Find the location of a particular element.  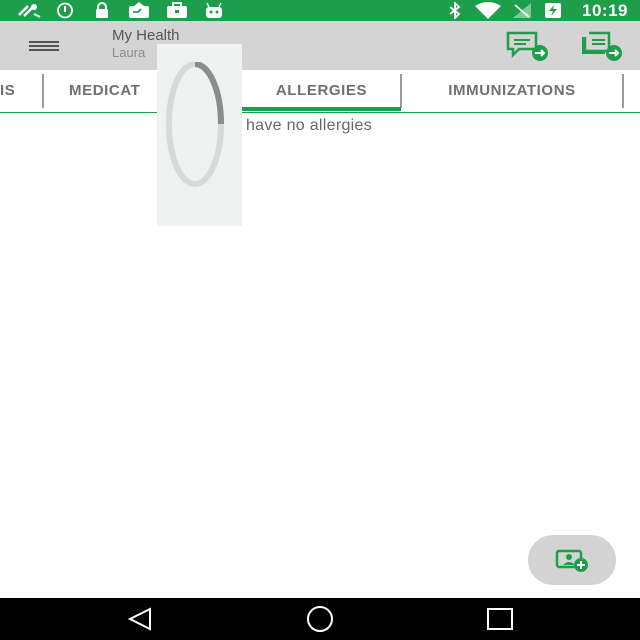

hamburger-menu-icon is located at coordinates (44, 46).